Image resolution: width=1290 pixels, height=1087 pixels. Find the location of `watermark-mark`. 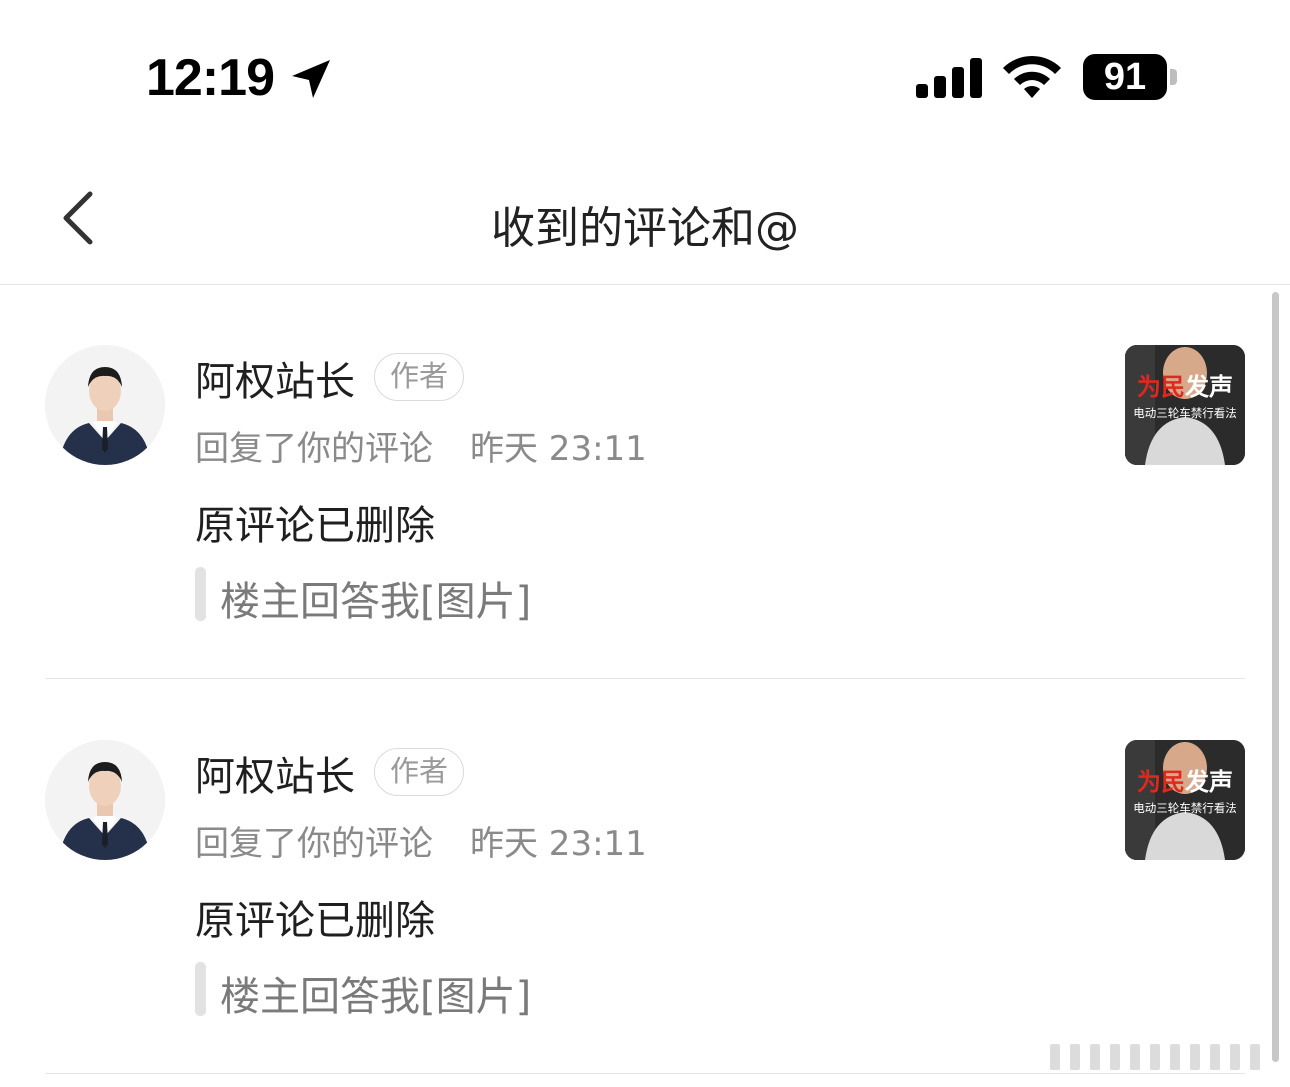

watermark-mark is located at coordinates (1155, 1057).